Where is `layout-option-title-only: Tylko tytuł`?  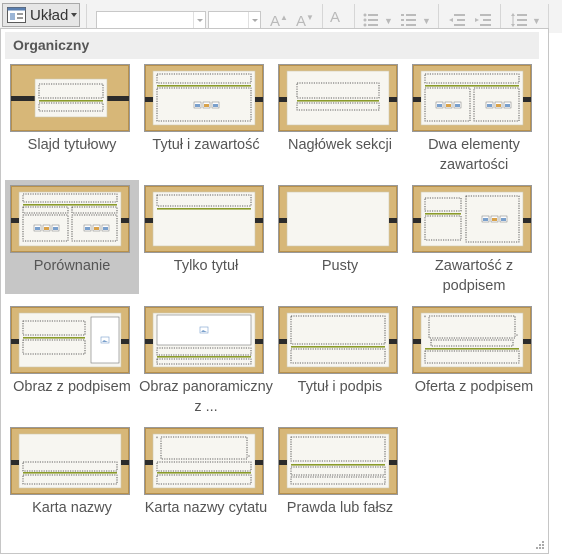
layout-option-title-only: Tylko tytuł is located at coordinates (206, 237).